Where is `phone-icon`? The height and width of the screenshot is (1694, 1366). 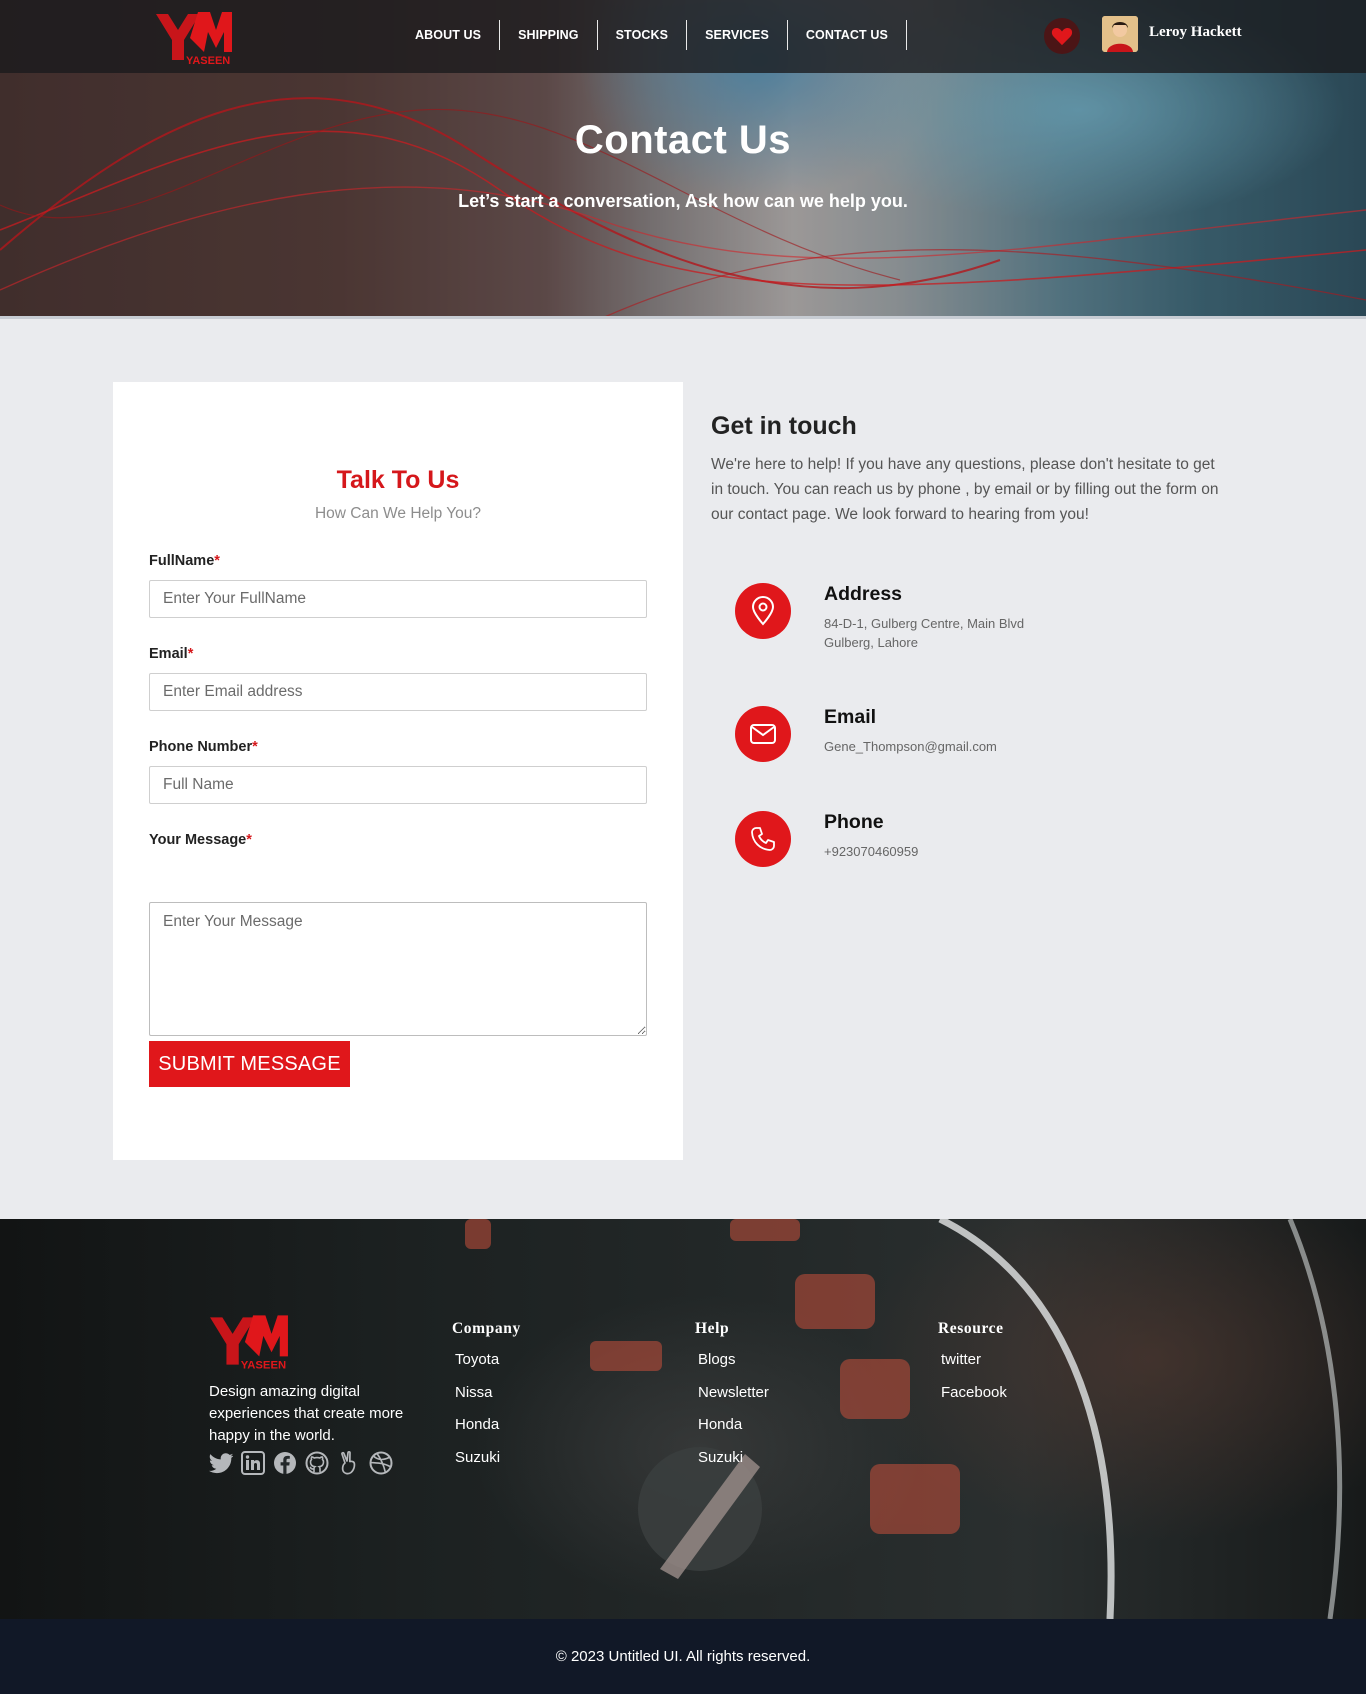 phone-icon is located at coordinates (763, 839).